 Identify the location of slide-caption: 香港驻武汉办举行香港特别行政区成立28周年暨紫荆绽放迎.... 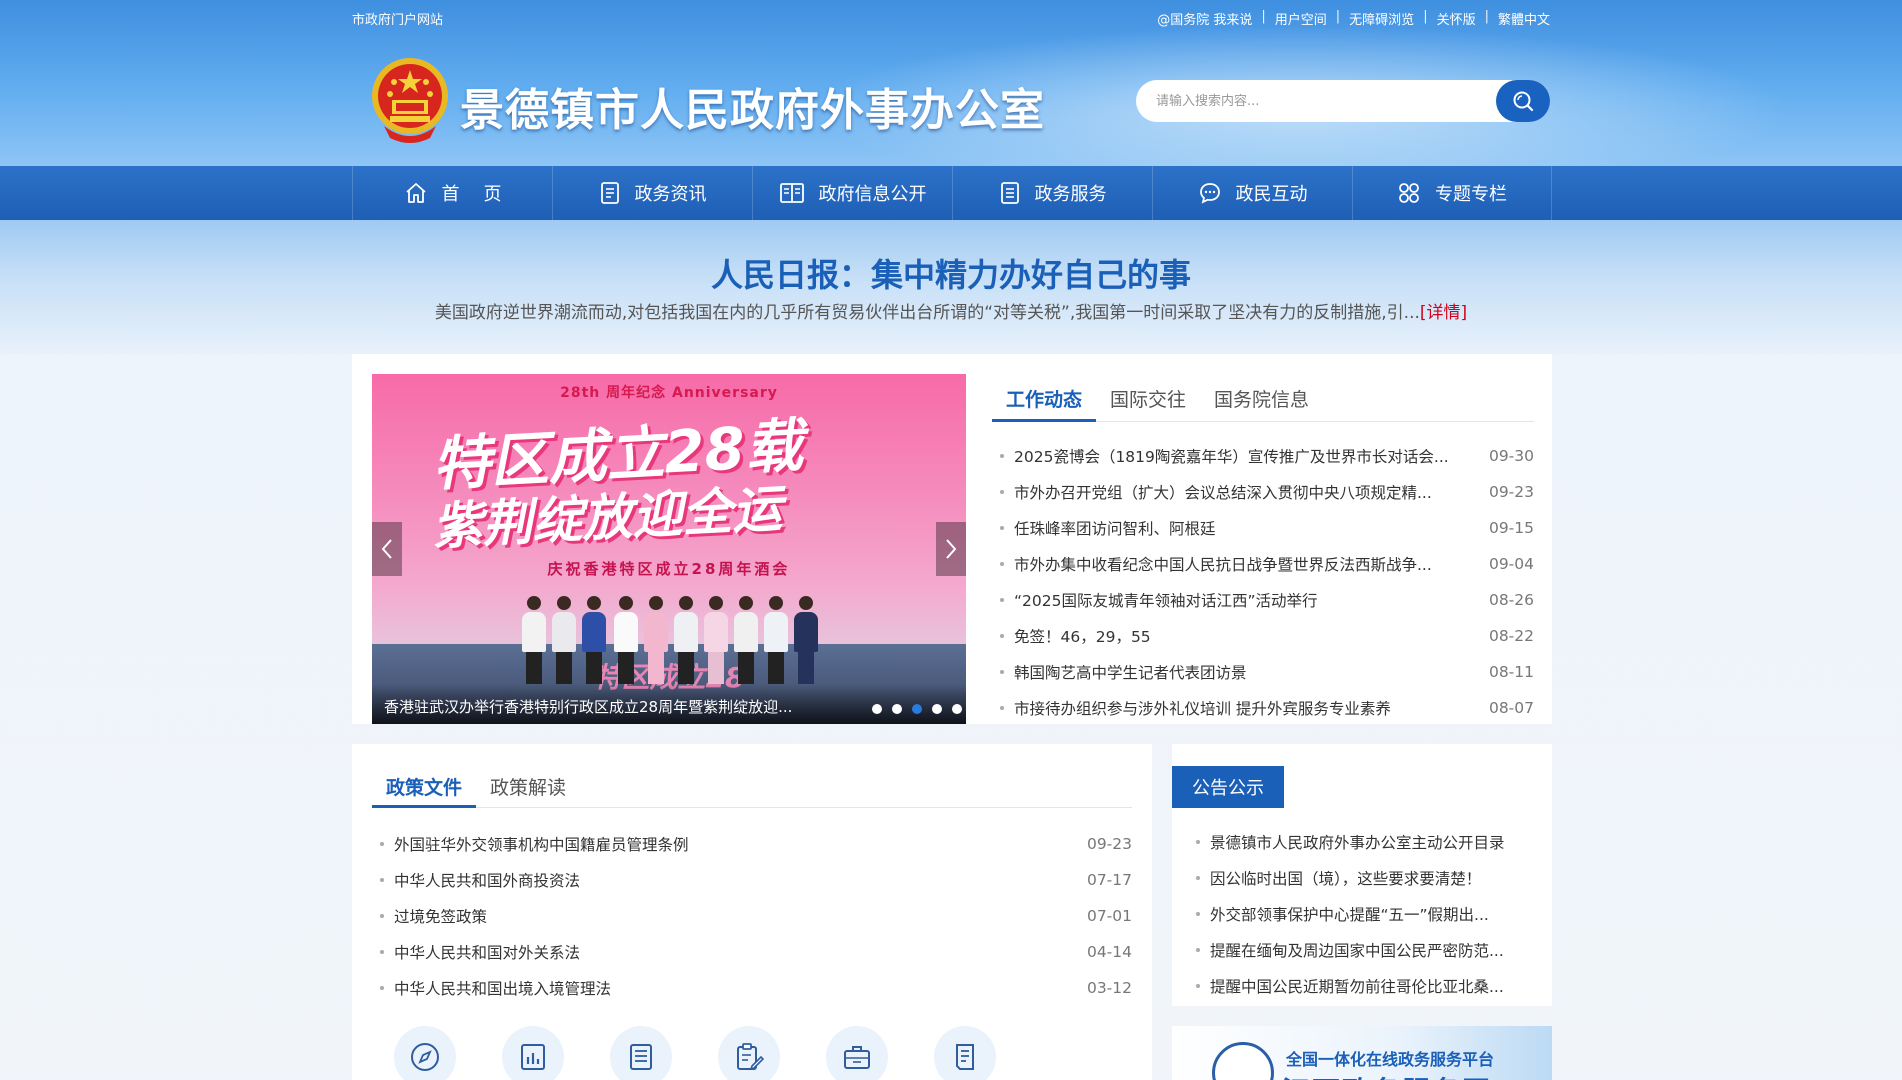
(588, 706).